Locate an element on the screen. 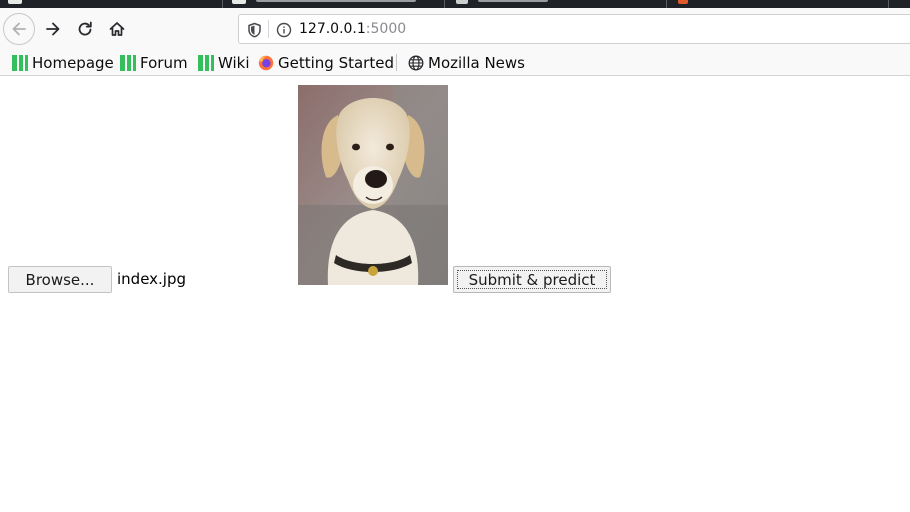  selected-file-name: index.jpg is located at coordinates (152, 279).